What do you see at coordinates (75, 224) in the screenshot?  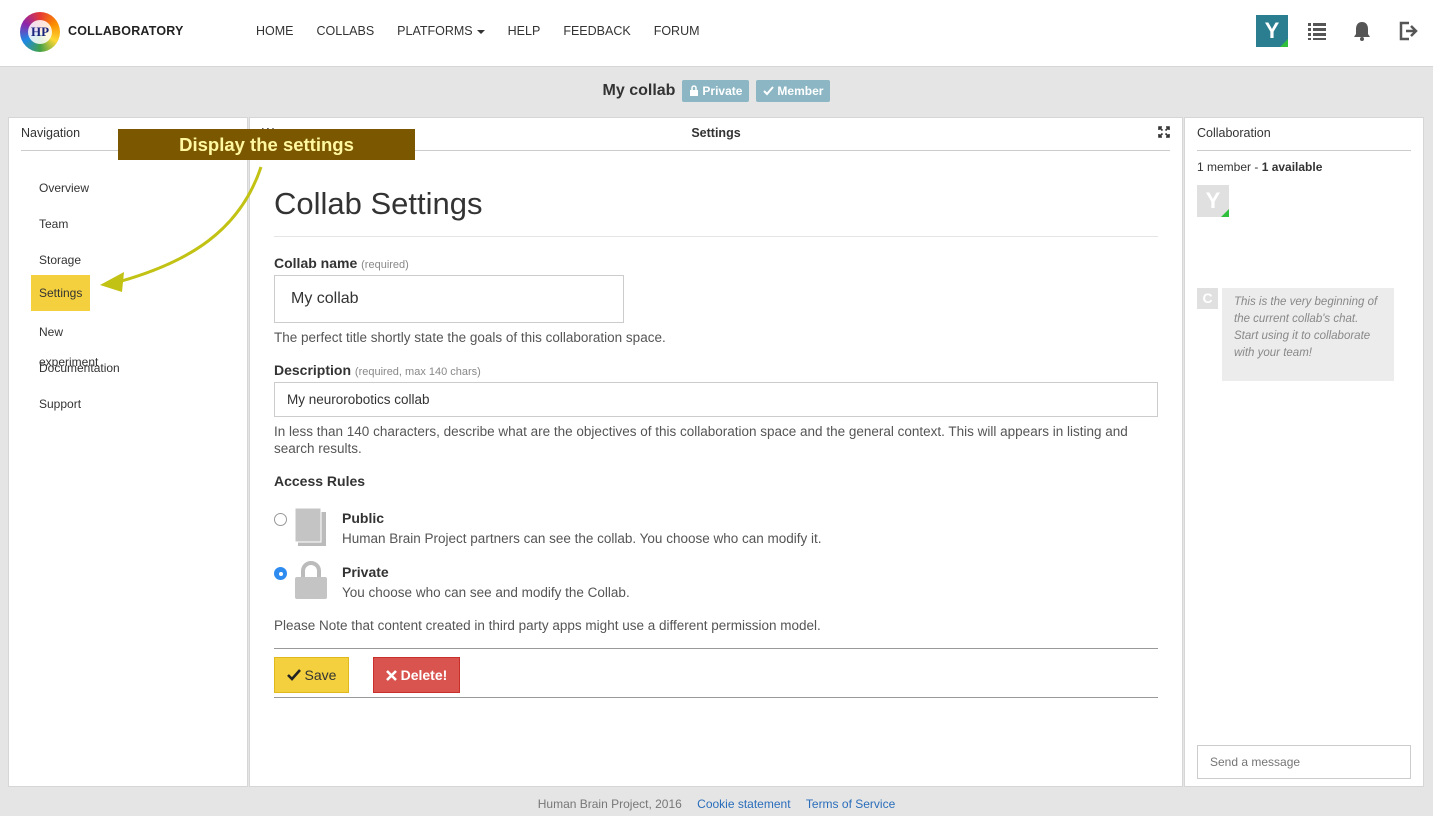 I see `nav-item-team: Team` at bounding box center [75, 224].